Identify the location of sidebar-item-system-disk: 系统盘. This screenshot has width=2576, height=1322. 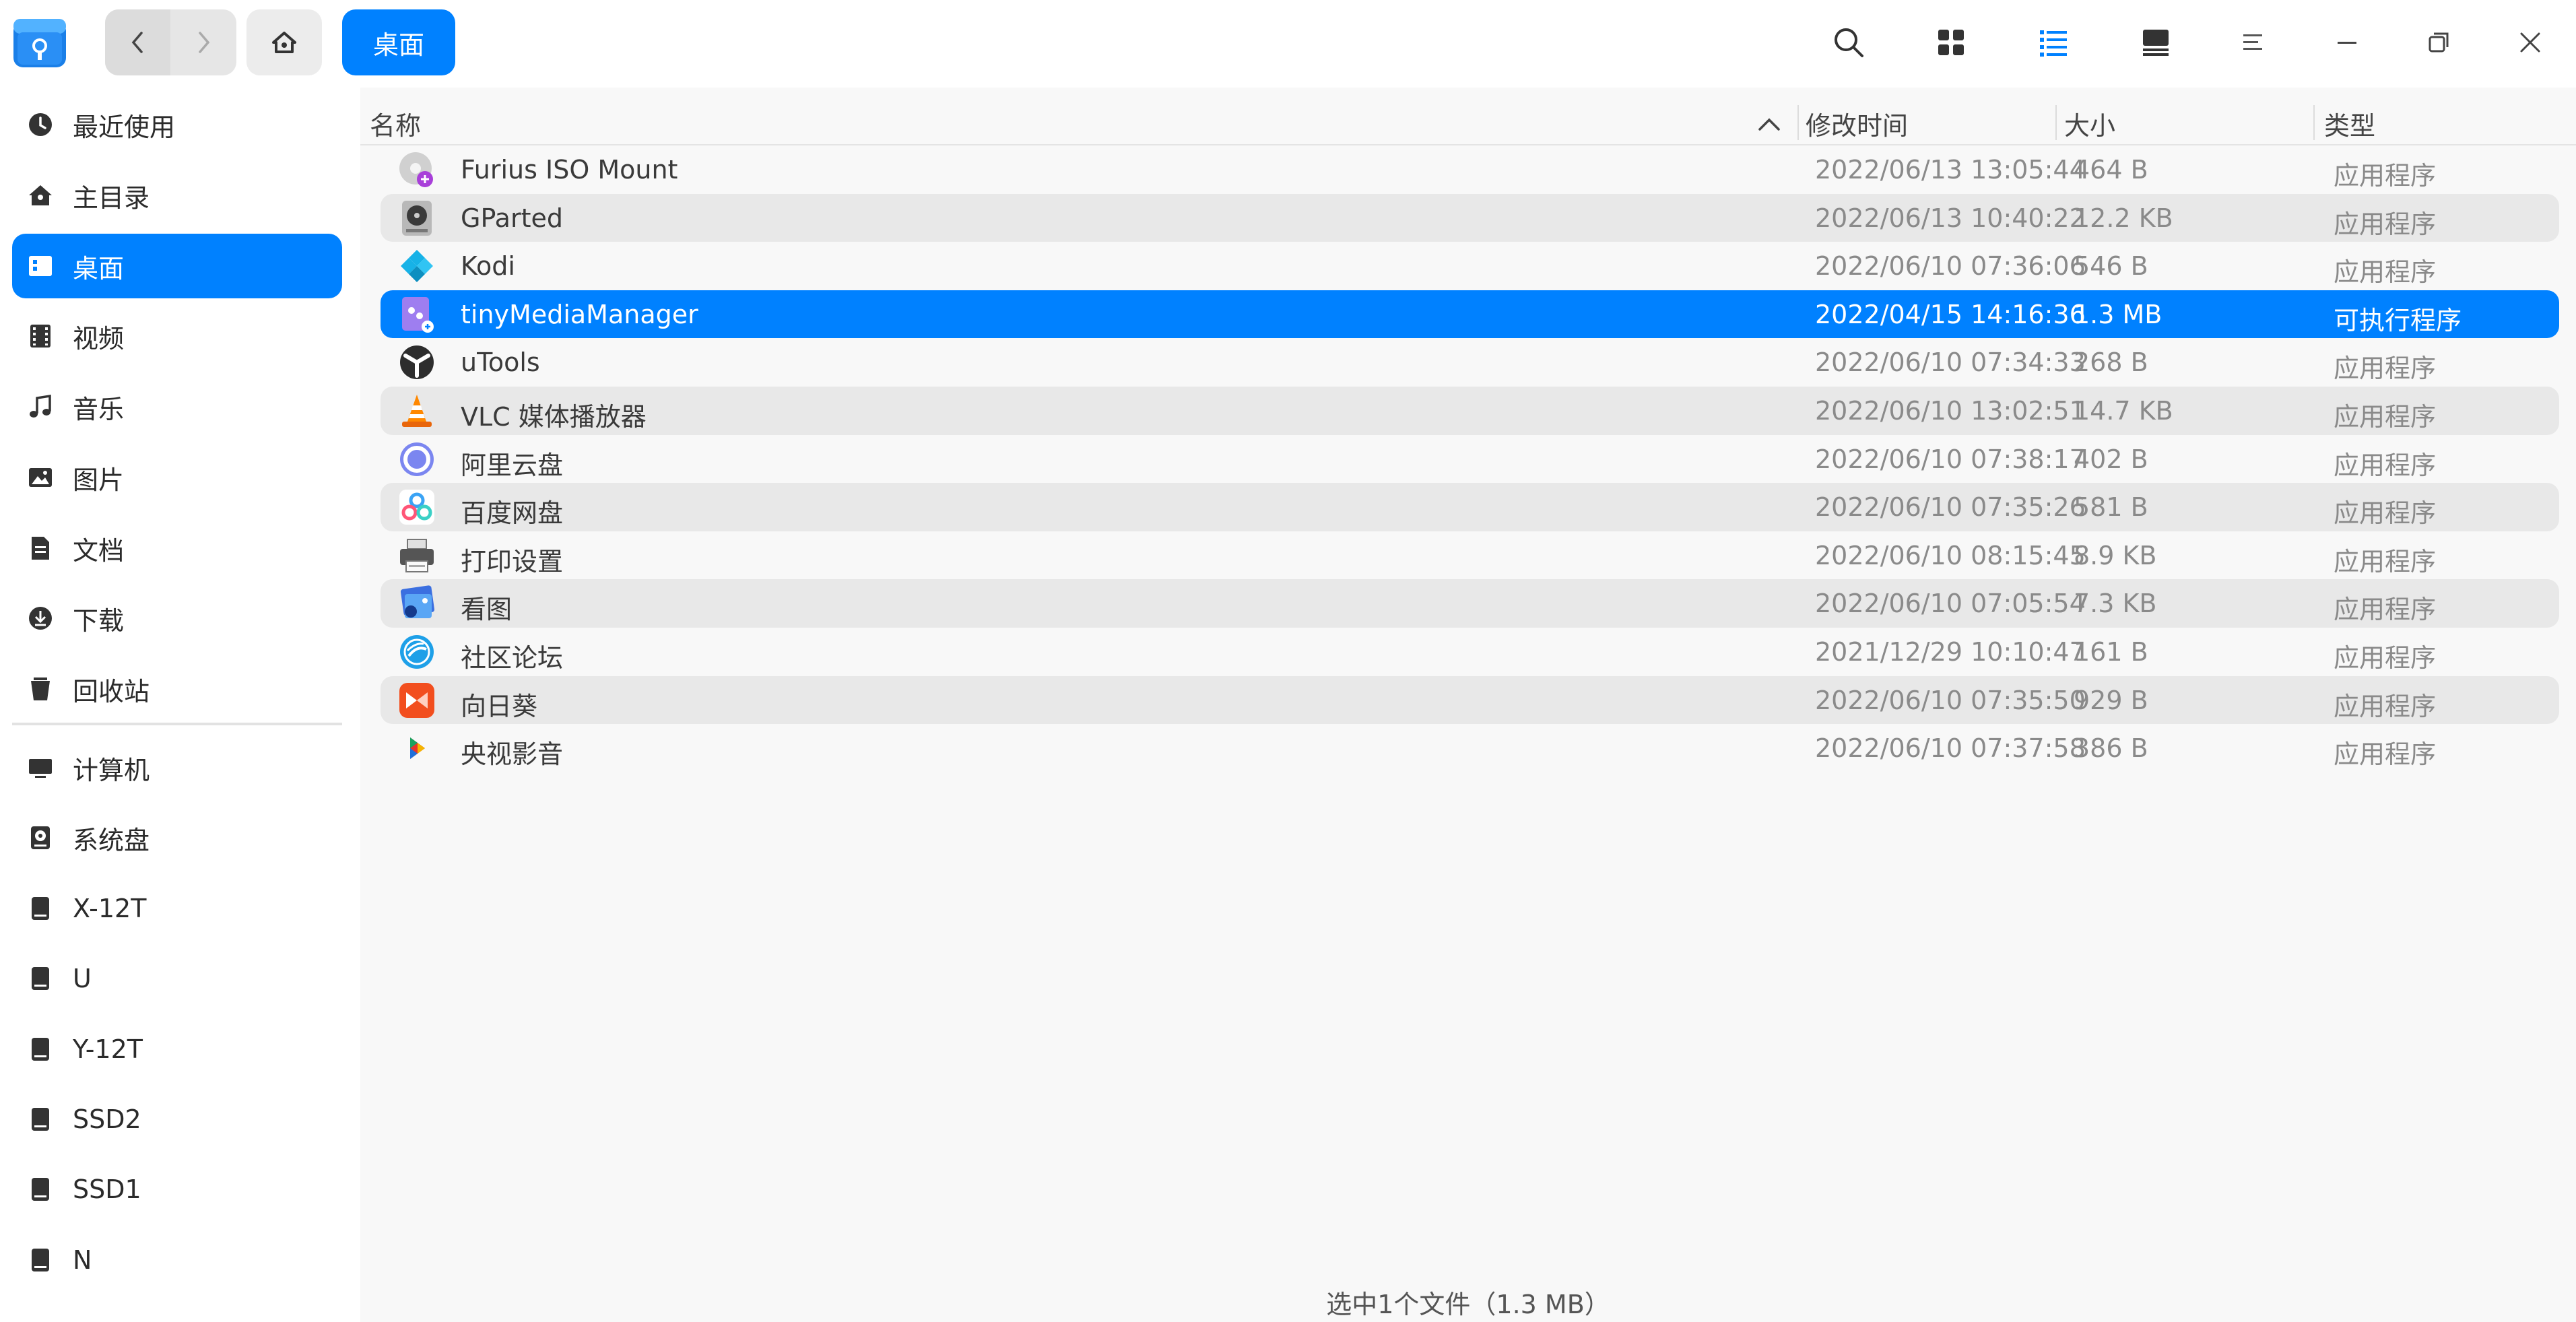
(177, 838).